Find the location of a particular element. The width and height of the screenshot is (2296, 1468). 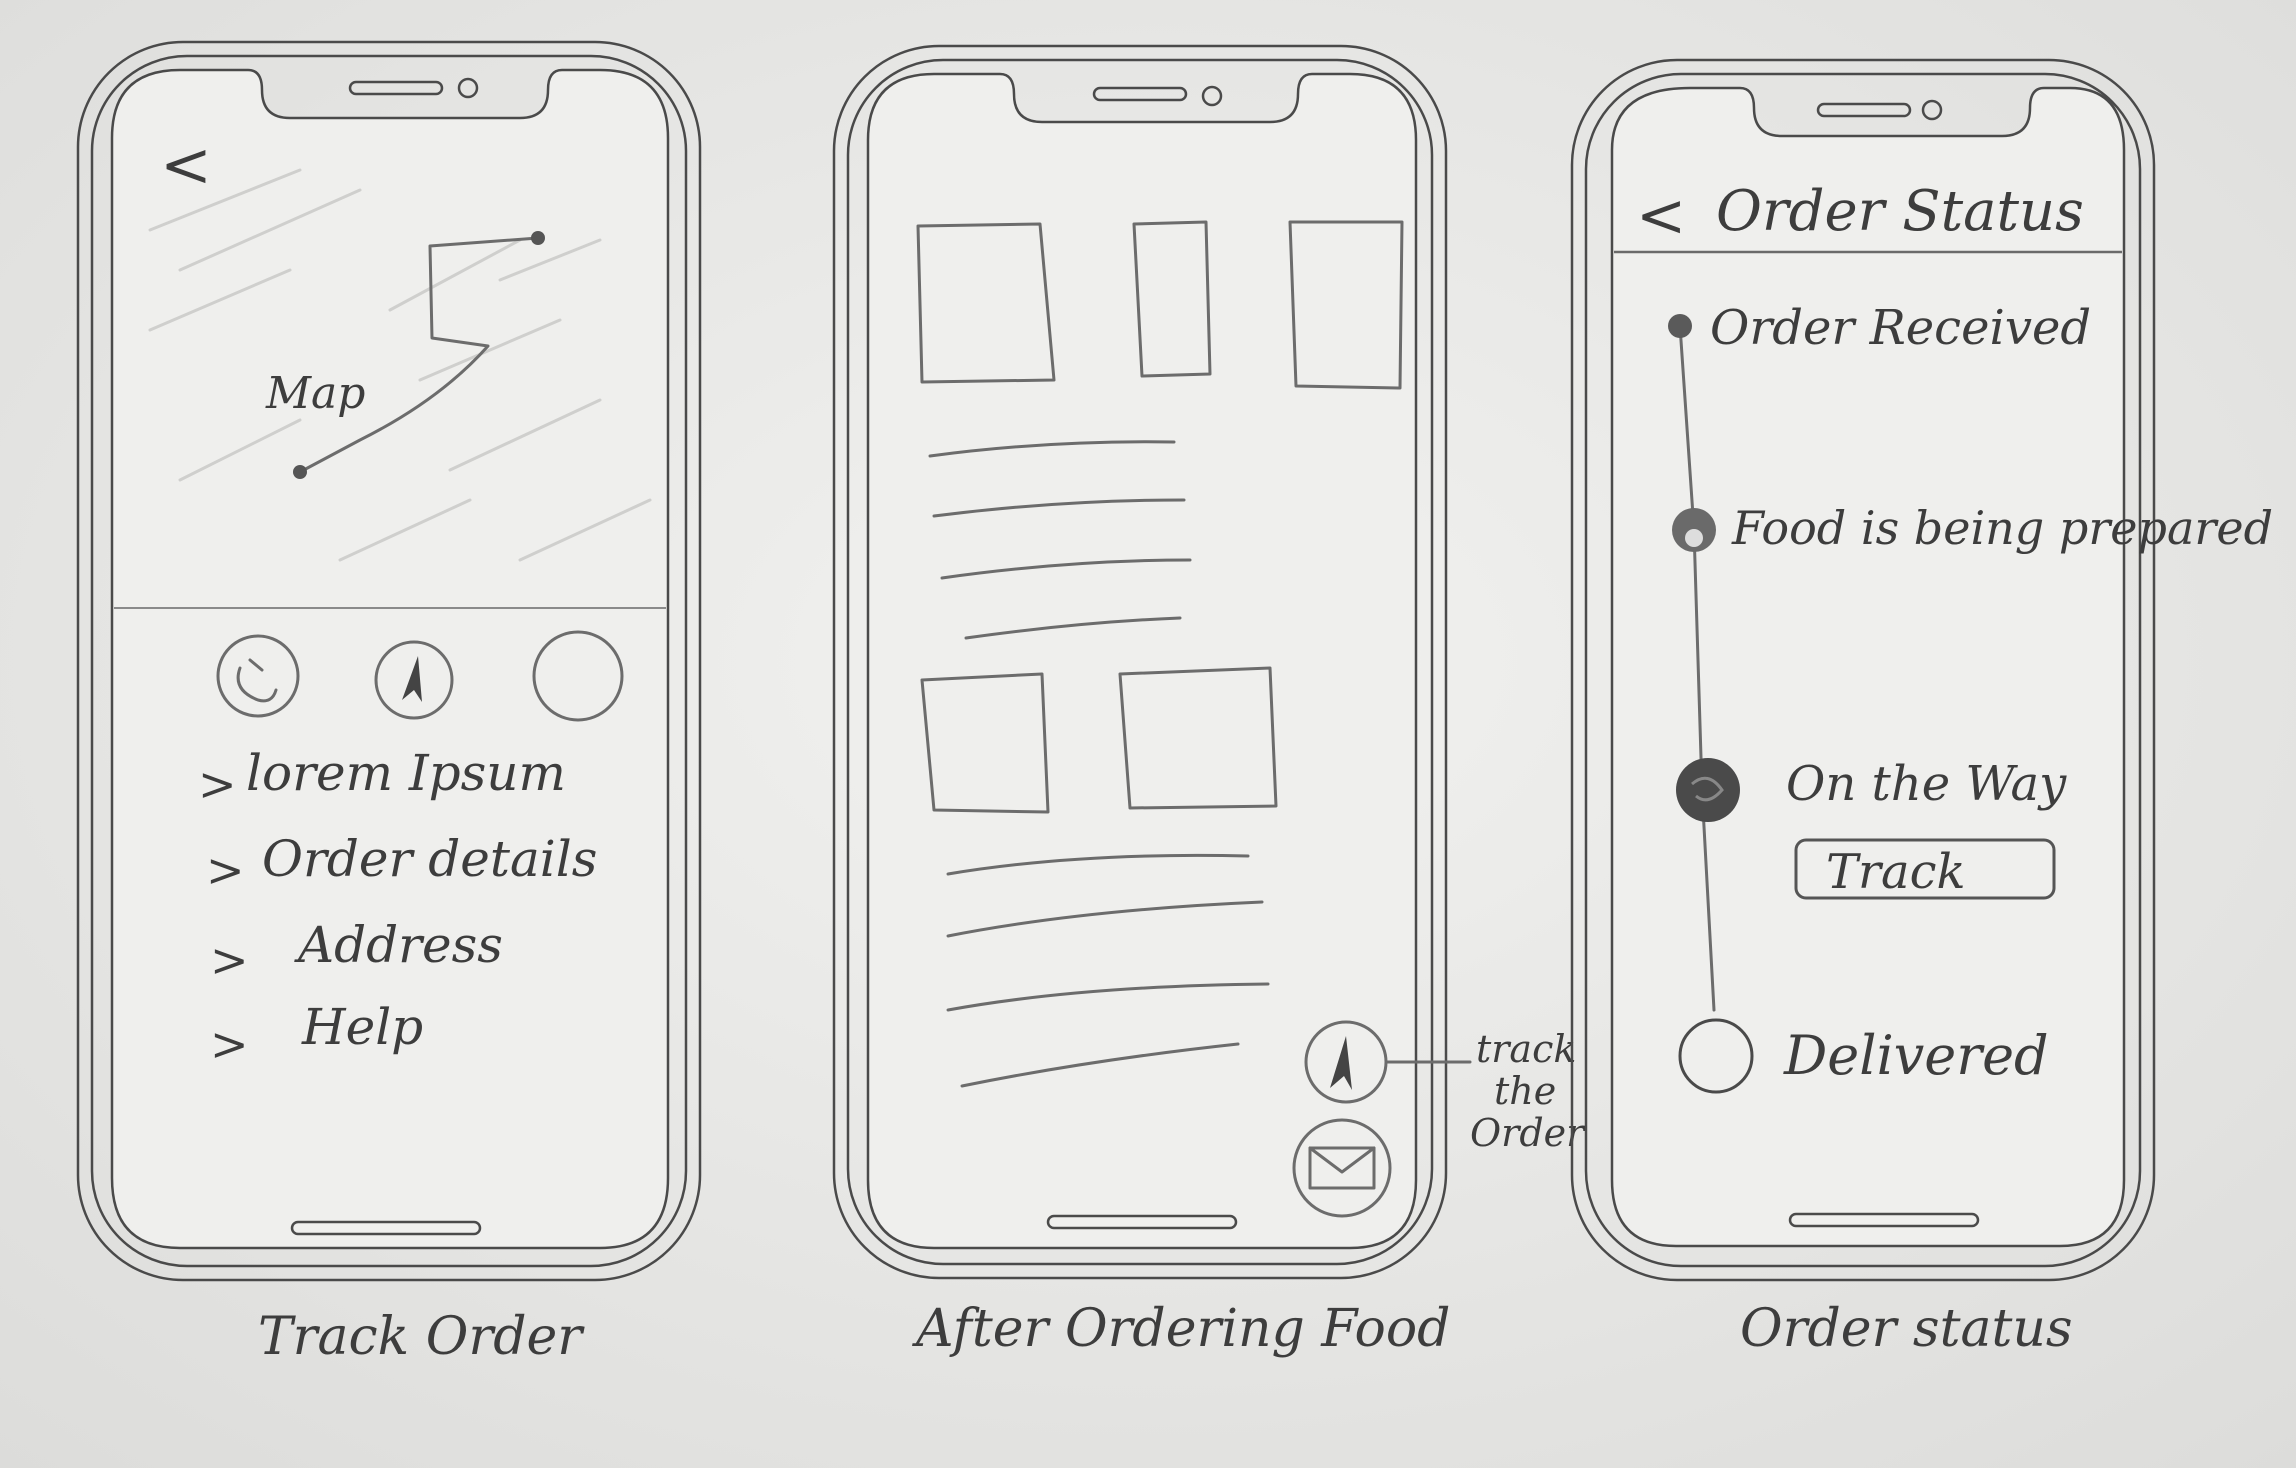

track-button-label: Track is located at coordinates (1896, 872).